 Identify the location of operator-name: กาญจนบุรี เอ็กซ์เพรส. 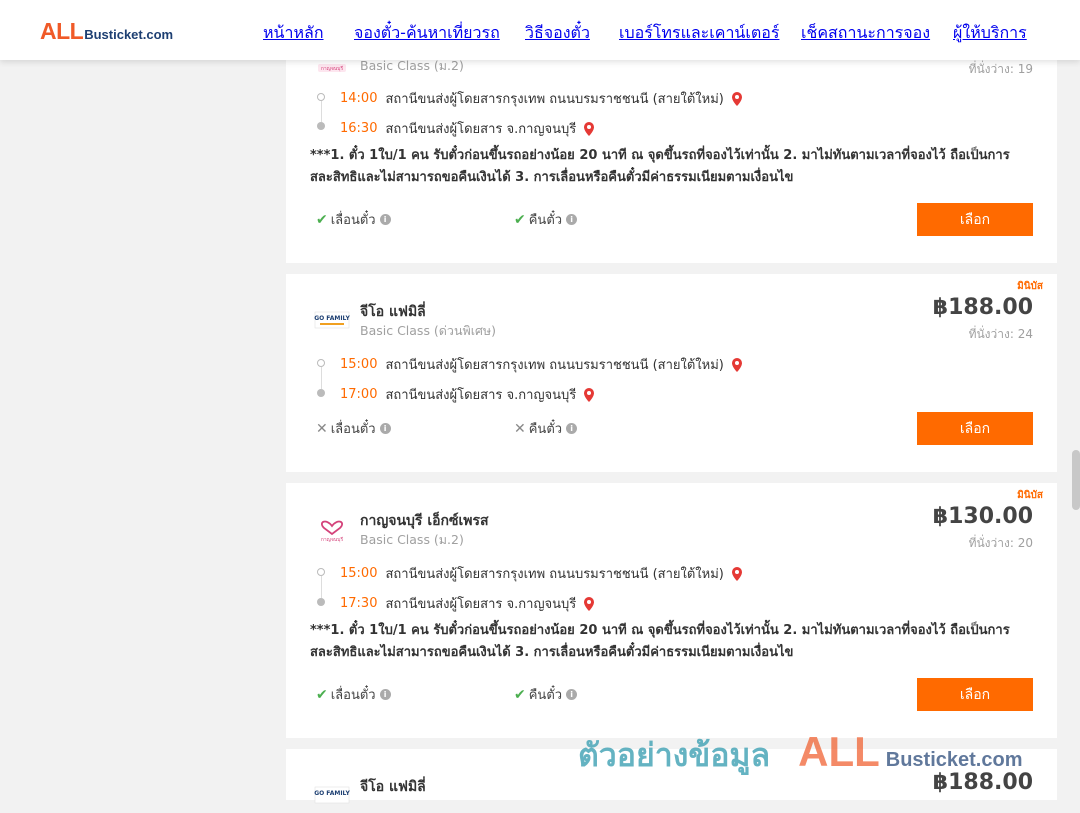
(424, 521).